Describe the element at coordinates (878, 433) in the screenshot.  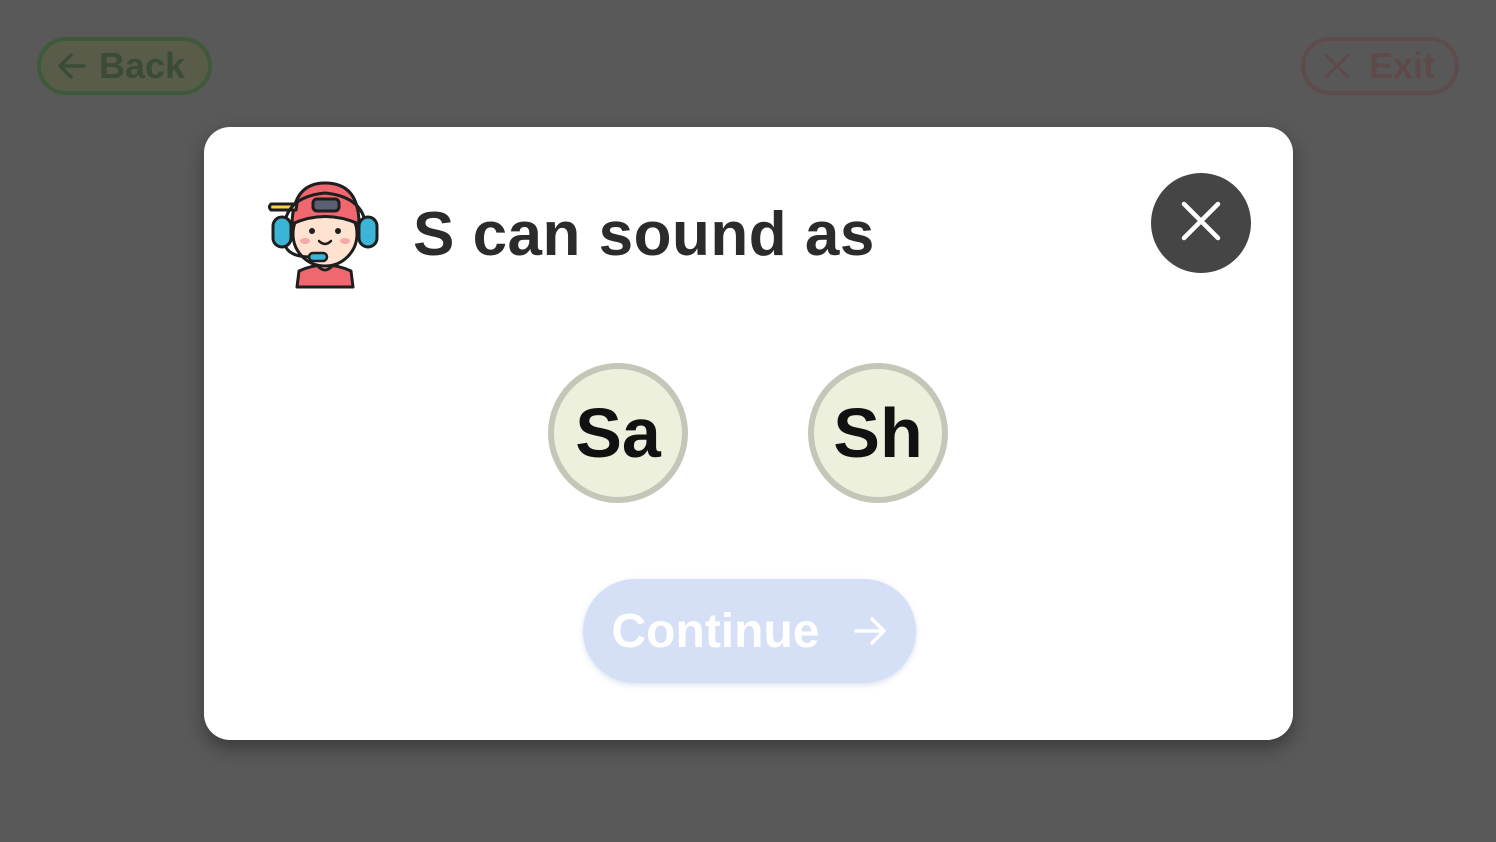
I see `sound-option-sh: Sh` at that location.